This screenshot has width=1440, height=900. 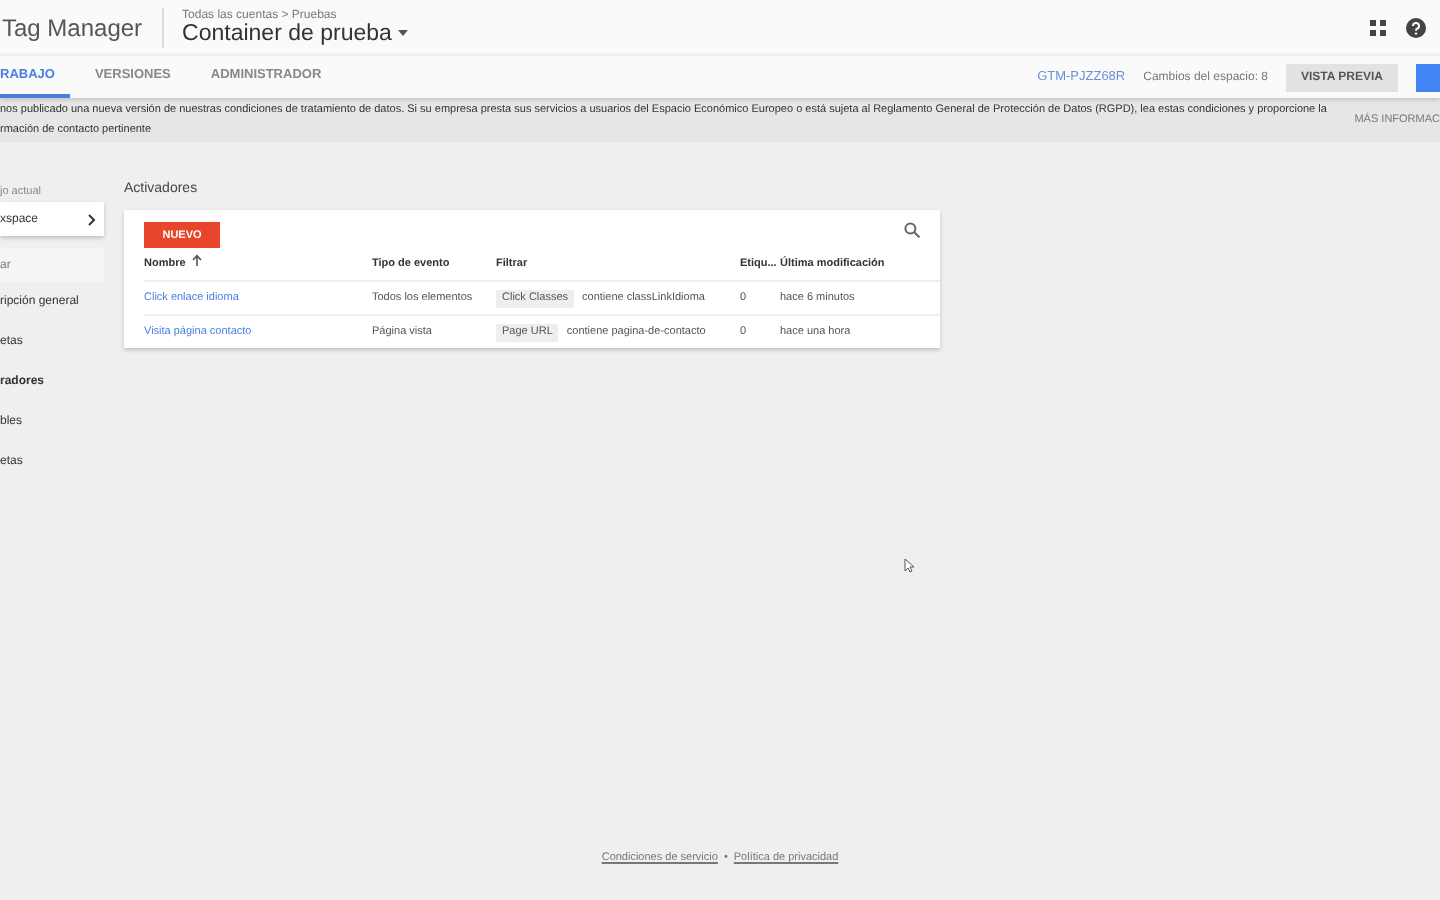 What do you see at coordinates (402, 33) in the screenshot?
I see `dropdown-caret-icon` at bounding box center [402, 33].